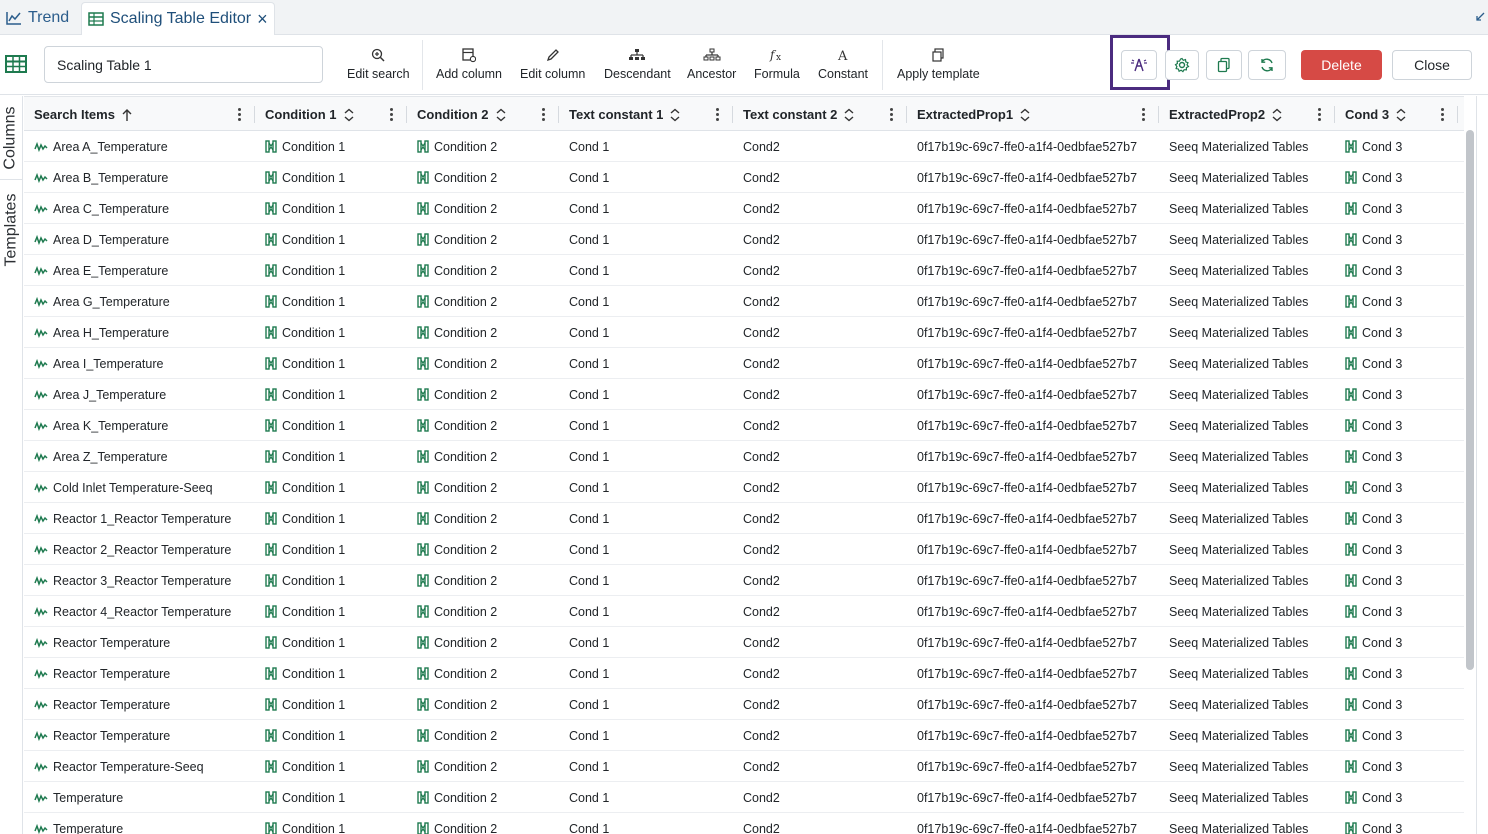  What do you see at coordinates (552, 65) in the screenshot?
I see `edit-column-button: Edit column` at bounding box center [552, 65].